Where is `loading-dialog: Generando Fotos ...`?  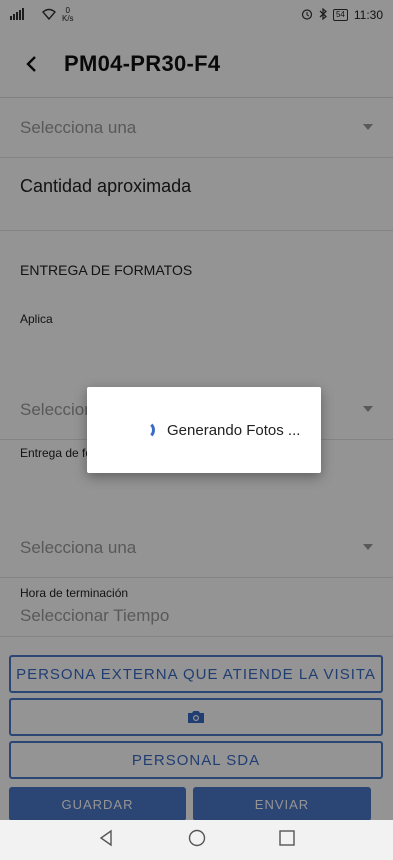
loading-dialog: Generando Fotos ... is located at coordinates (204, 430).